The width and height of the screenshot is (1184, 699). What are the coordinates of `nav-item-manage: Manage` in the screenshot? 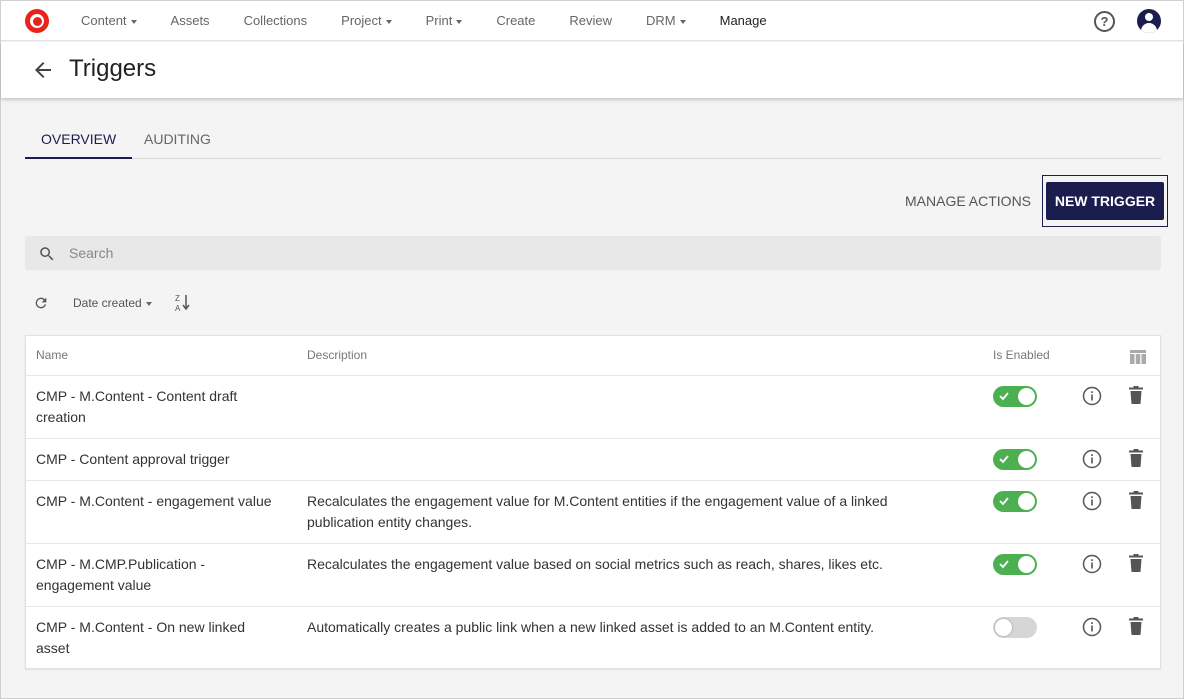 It's located at (742, 21).